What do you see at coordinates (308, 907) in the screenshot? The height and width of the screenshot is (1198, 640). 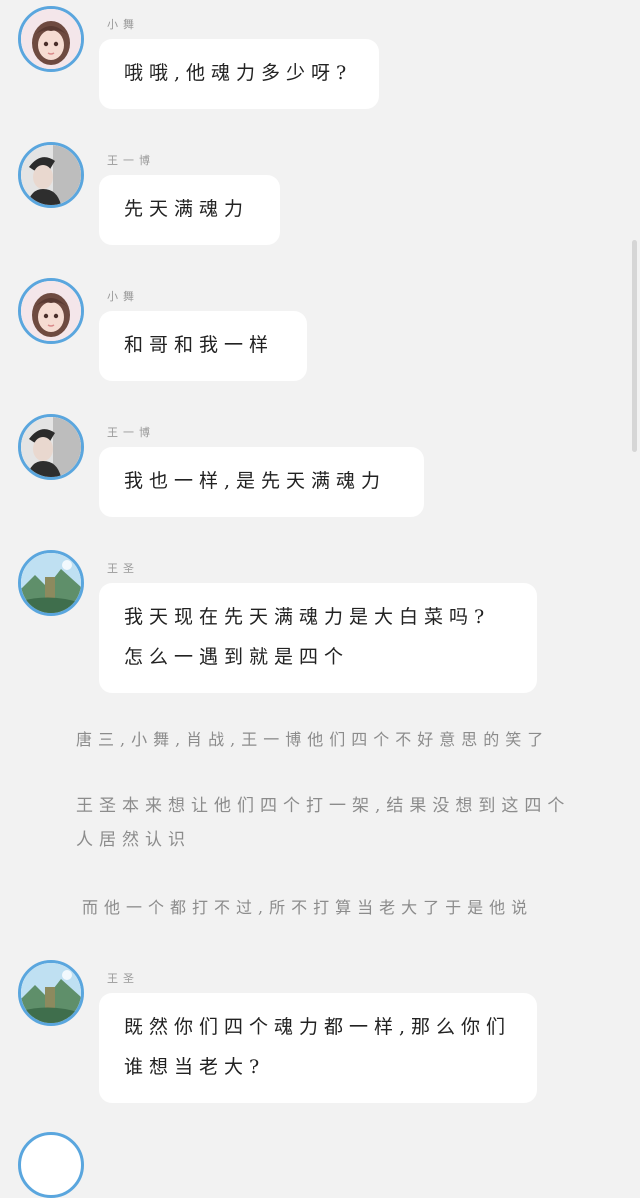 I see `narration-text: 而他一个都打不过,所不打算当老大了于是他说` at bounding box center [308, 907].